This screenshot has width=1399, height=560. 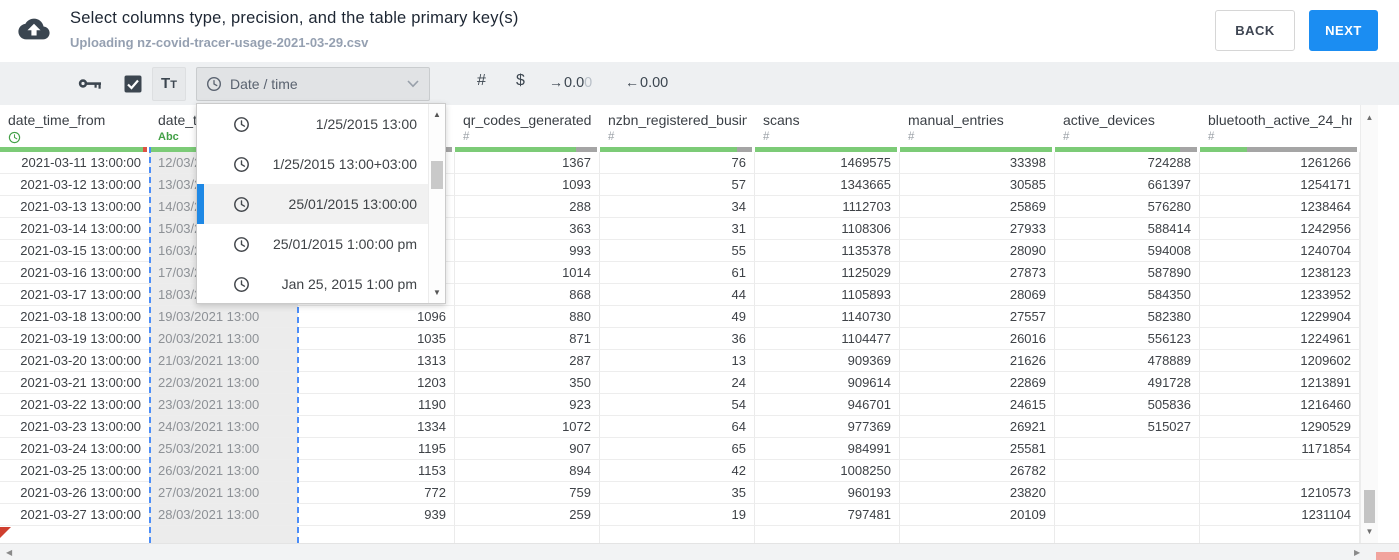 What do you see at coordinates (376, 339) in the screenshot?
I see `table-cell: 1035` at bounding box center [376, 339].